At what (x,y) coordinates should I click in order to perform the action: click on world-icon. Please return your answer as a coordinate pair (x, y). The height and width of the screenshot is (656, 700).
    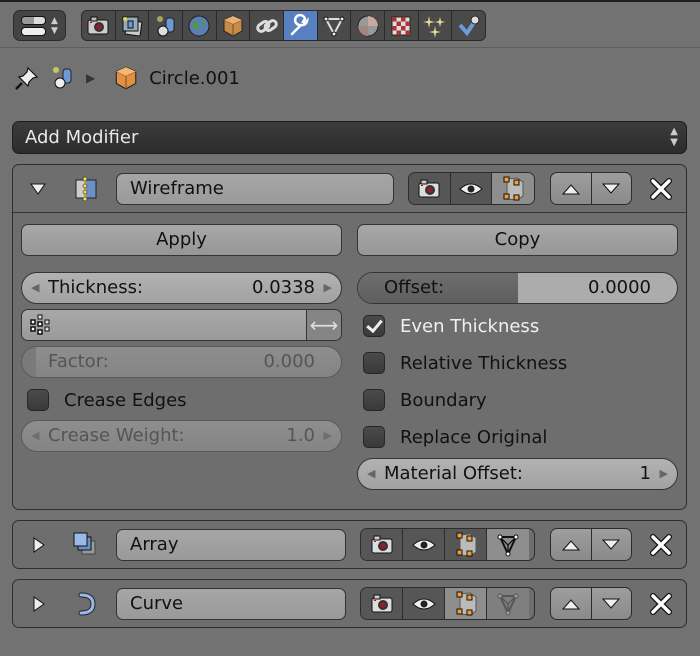
    Looking at the image, I should click on (199, 25).